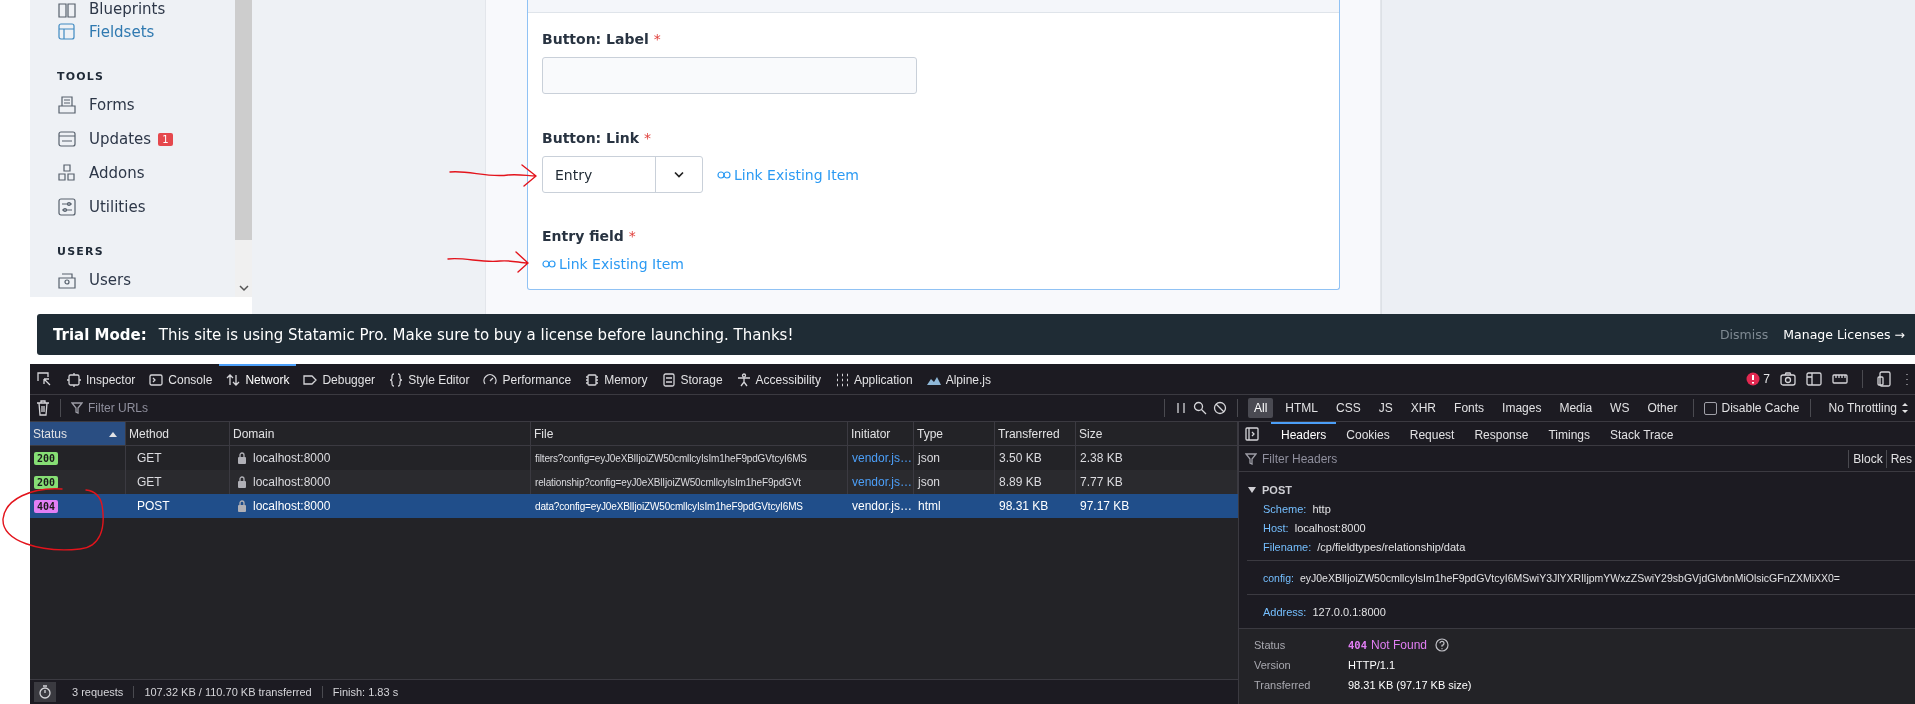  I want to click on chevron-down-icon, so click(679, 174).